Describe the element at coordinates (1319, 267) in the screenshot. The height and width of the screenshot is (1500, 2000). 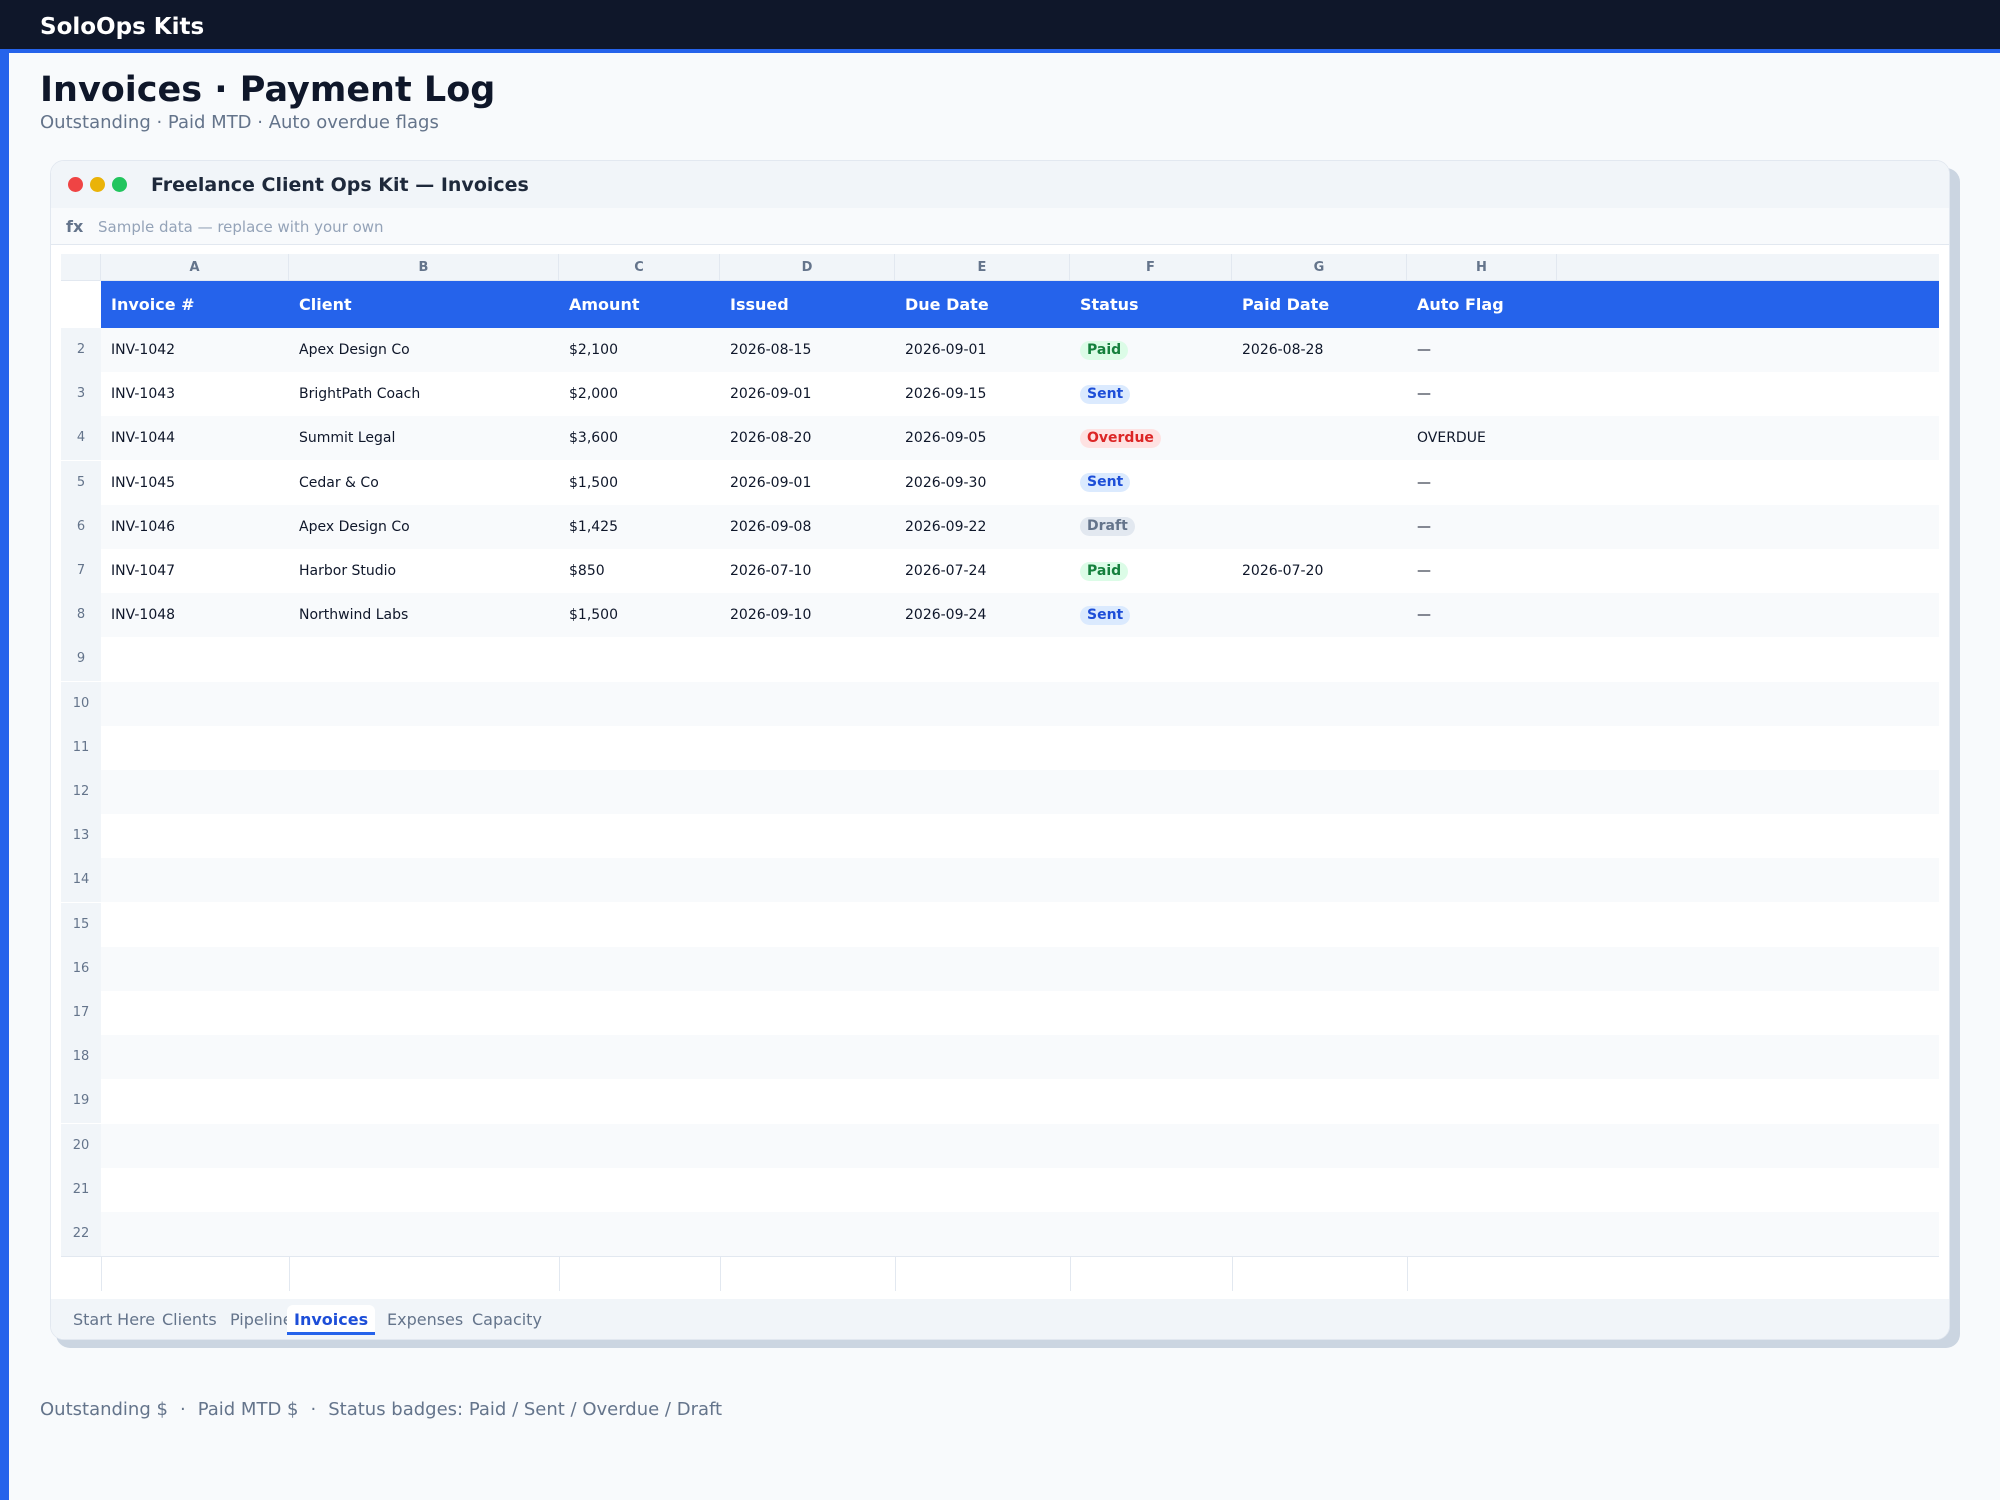
I see `column-letter-g: G` at that location.